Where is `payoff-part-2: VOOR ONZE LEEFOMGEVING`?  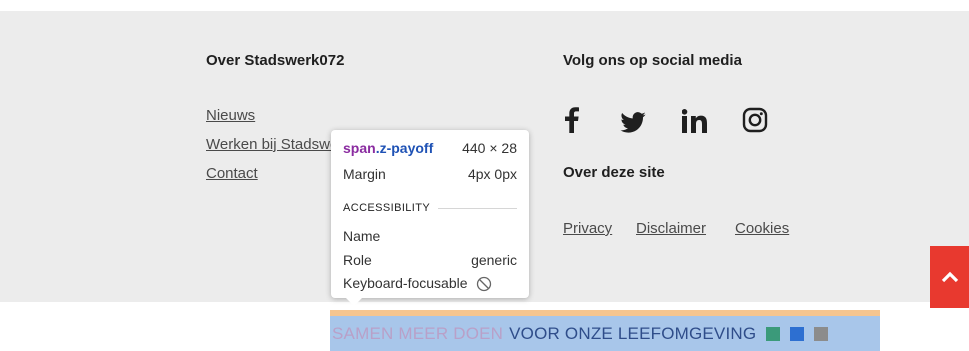
payoff-part-2: VOOR ONZE LEEFOMGEVING is located at coordinates (633, 333).